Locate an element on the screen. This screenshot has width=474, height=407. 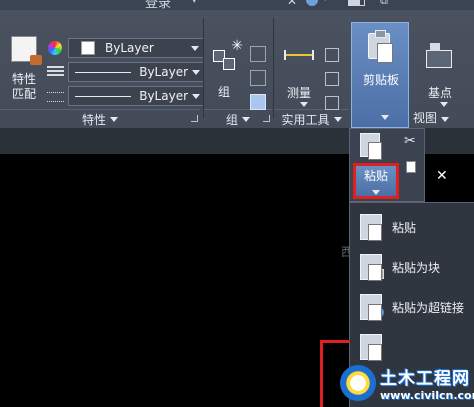
paste-split-button: 粘贴 is located at coordinates (376, 181).